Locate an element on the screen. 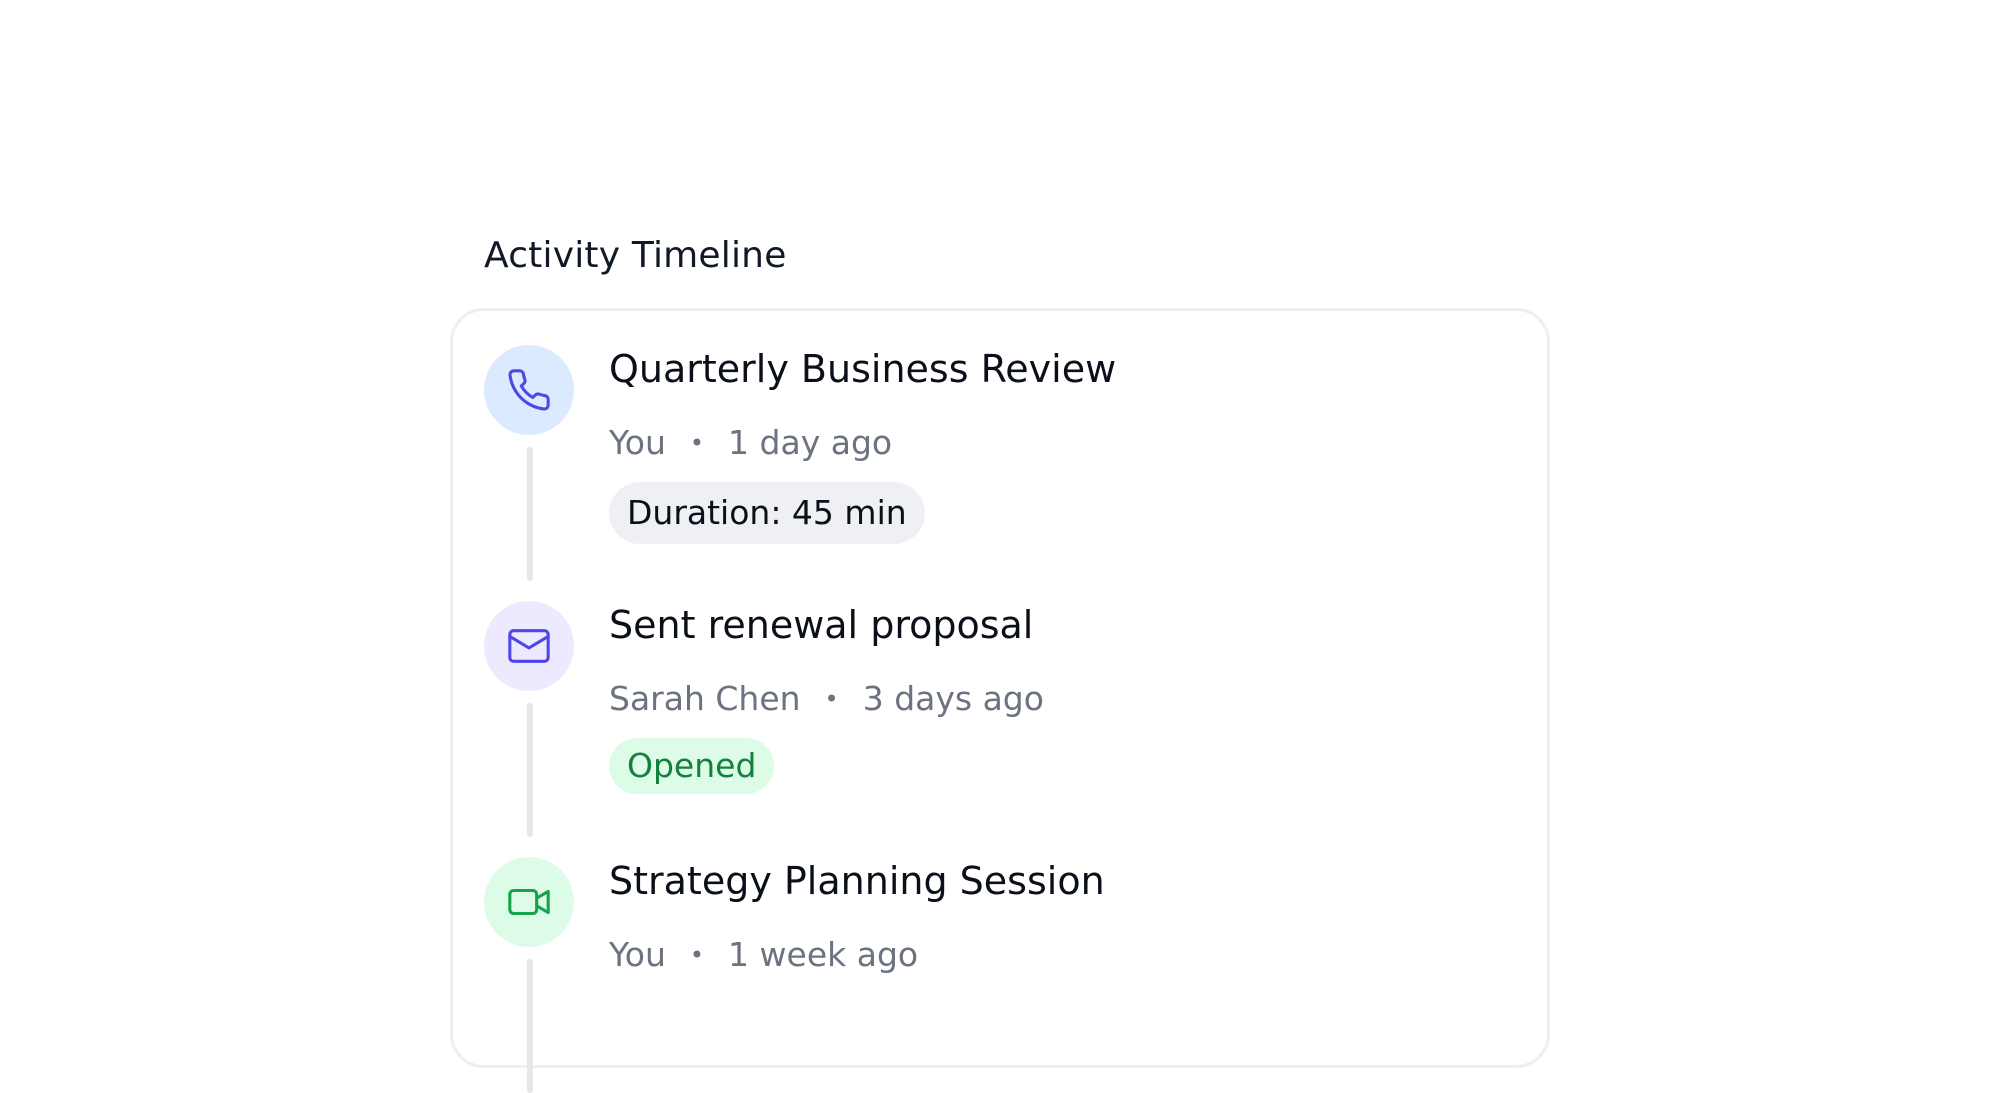  activity-title: Sent renewal proposal is located at coordinates (821, 625).